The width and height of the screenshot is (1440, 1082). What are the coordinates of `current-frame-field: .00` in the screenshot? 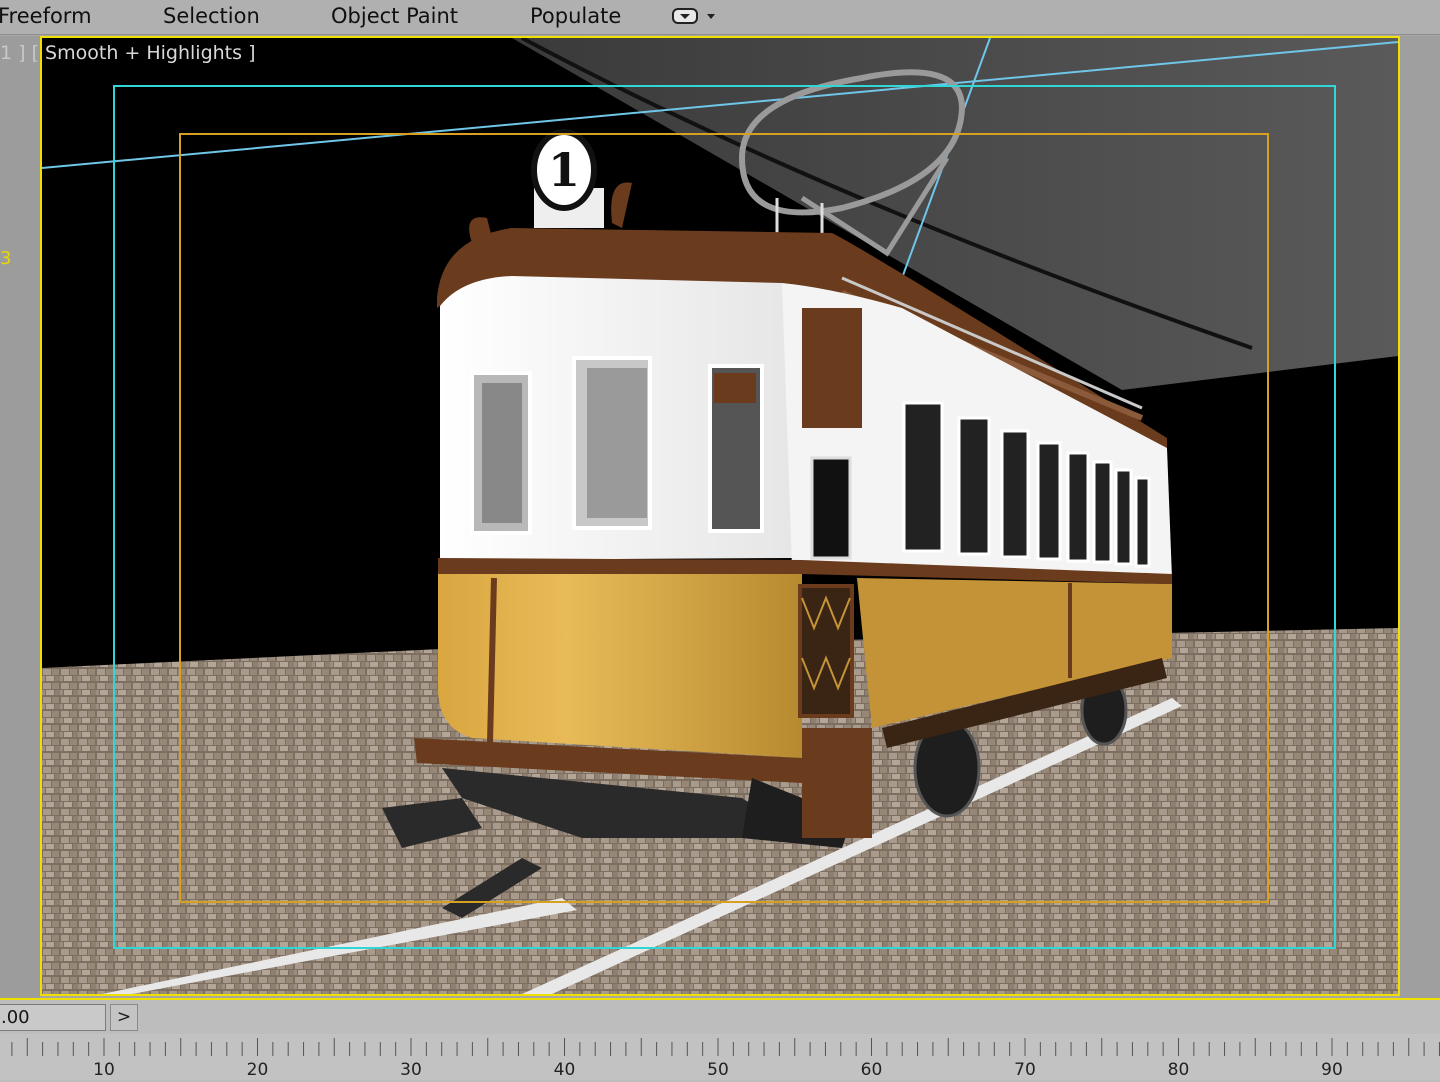 It's located at (53, 1017).